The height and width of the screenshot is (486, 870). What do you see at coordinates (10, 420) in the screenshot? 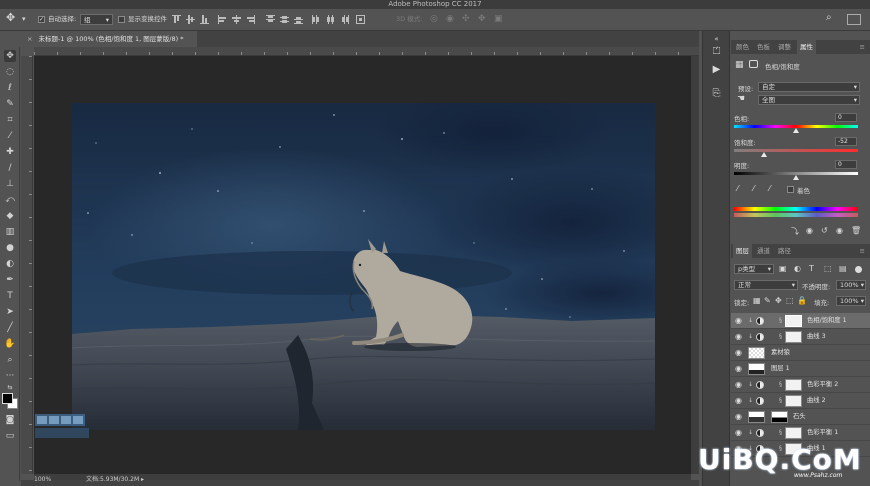
I see `quick-mask-icon: ◙` at bounding box center [10, 420].